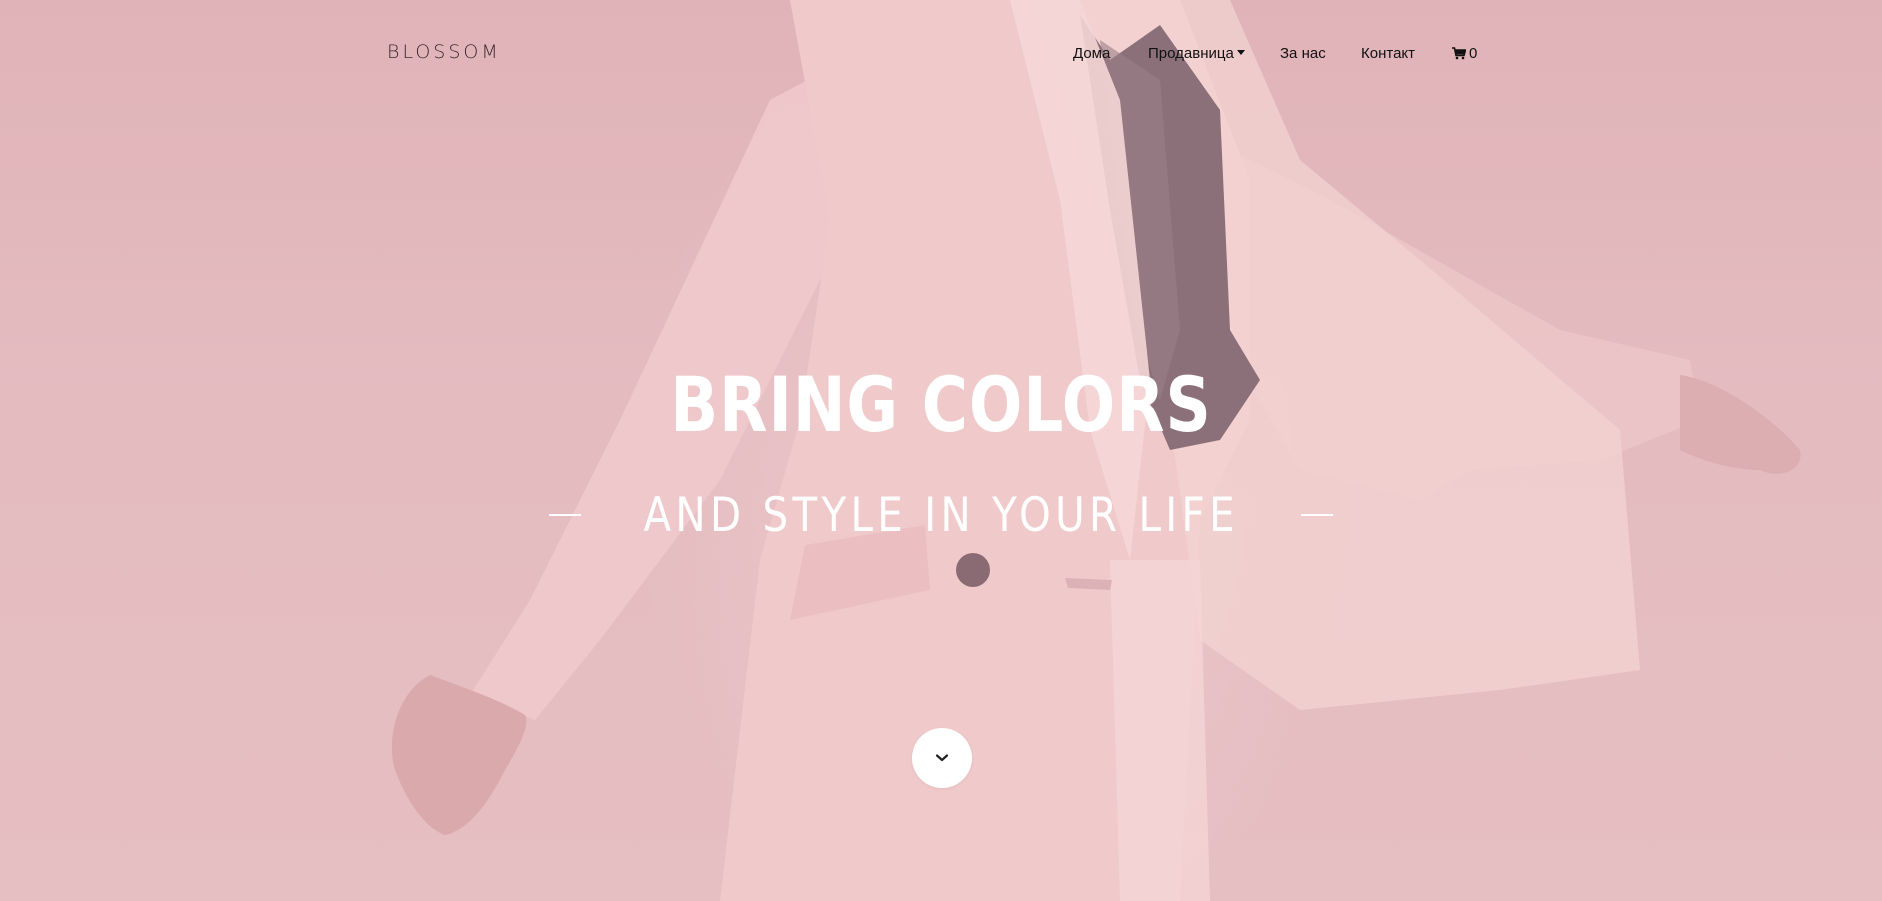 Image resolution: width=1882 pixels, height=901 pixels. What do you see at coordinates (1317, 515) in the screenshot?
I see `subtitle-right-rule` at bounding box center [1317, 515].